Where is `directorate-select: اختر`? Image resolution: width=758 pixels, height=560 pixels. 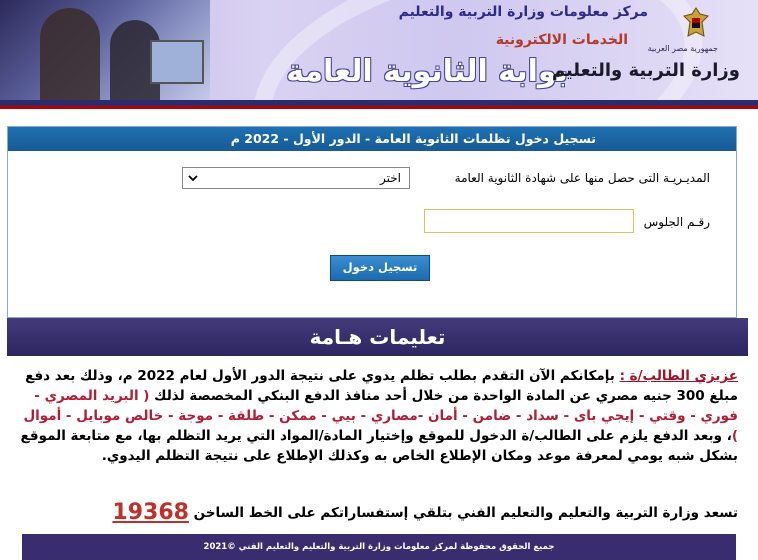 directorate-select: اختر is located at coordinates (296, 178).